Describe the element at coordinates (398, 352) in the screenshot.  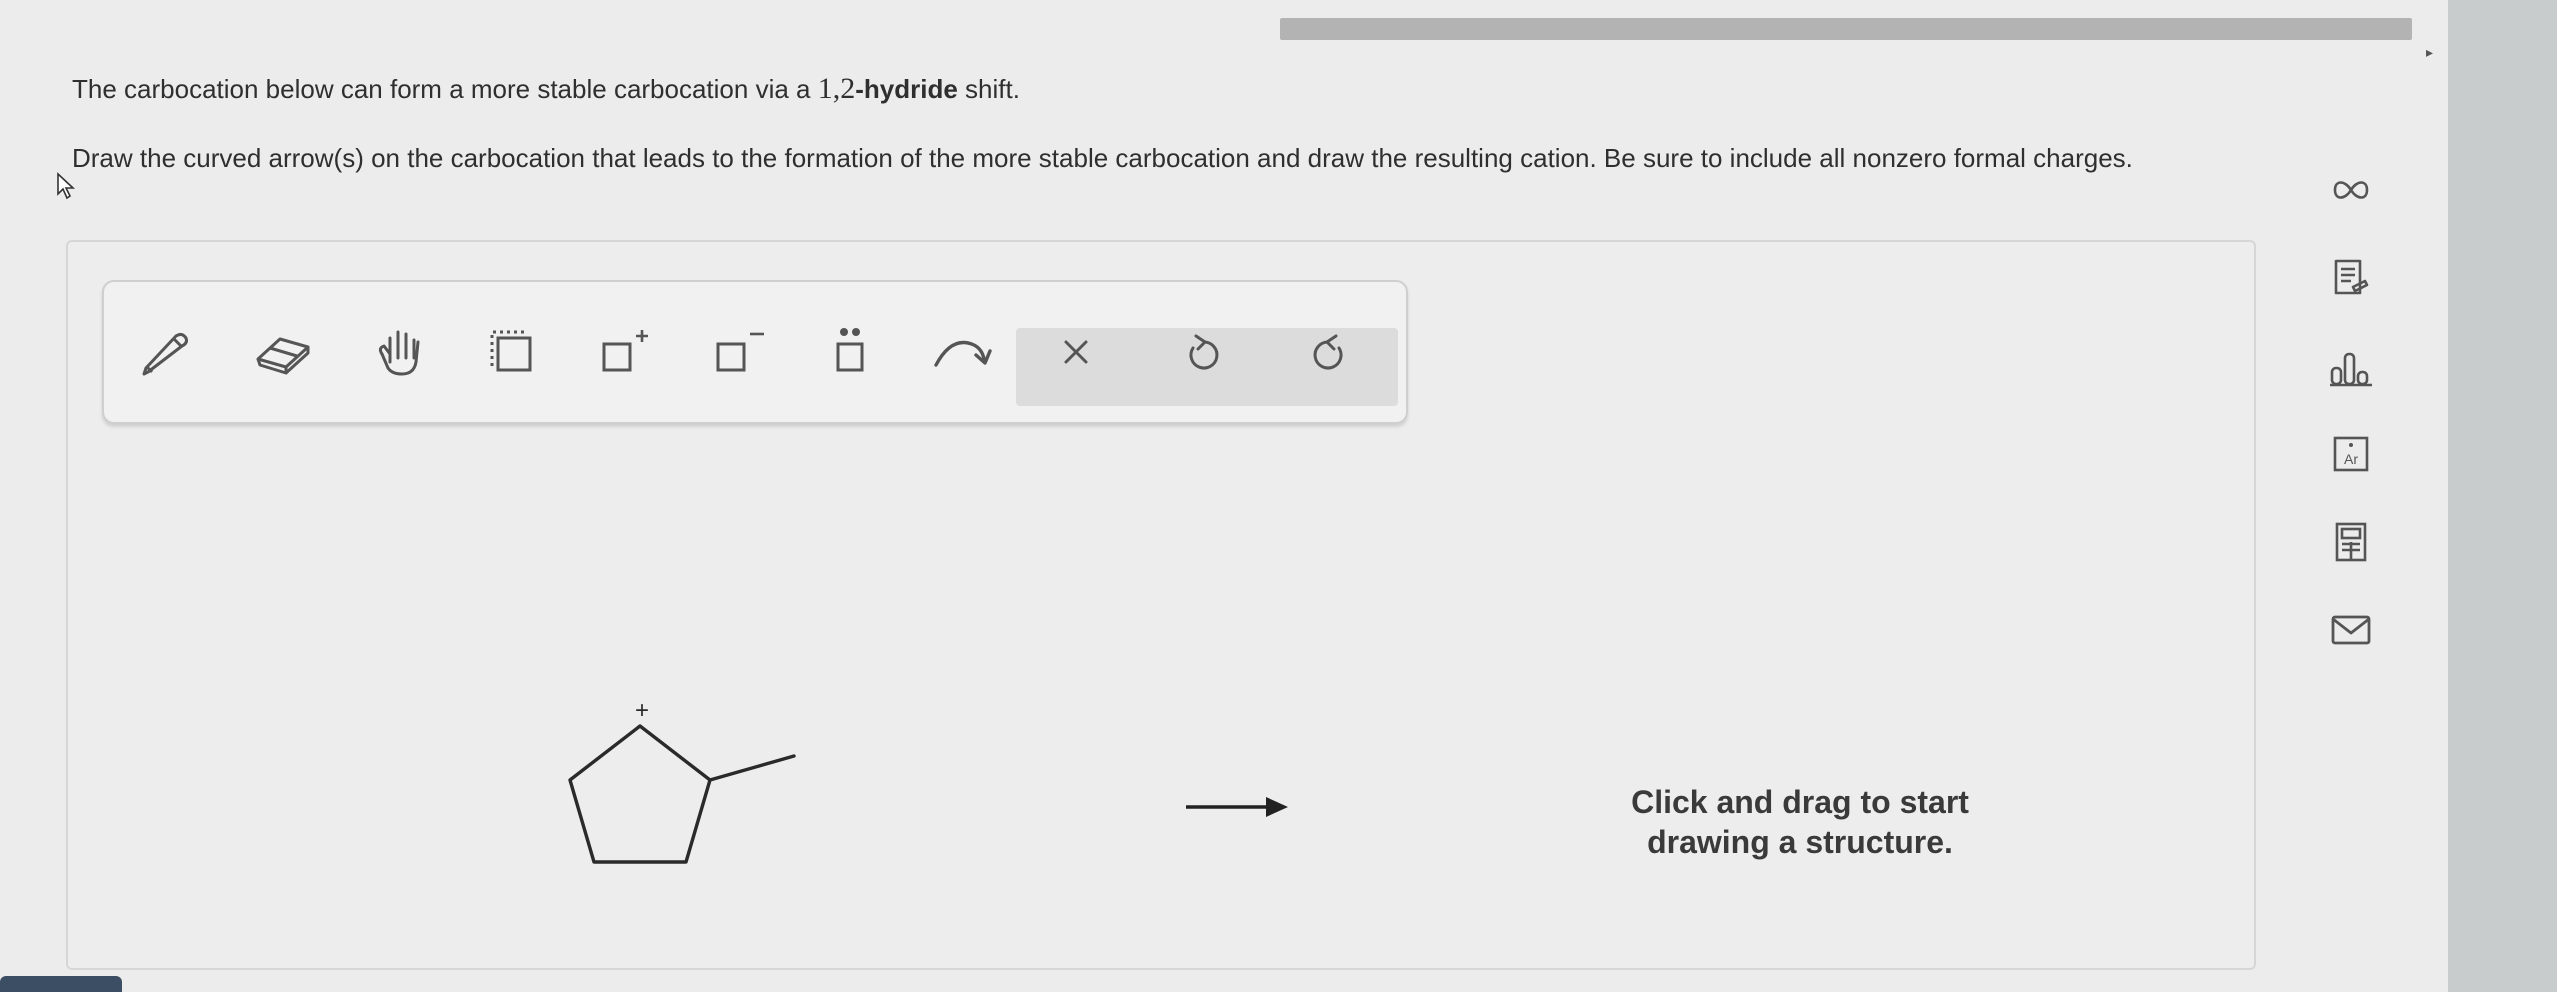
I see `hand-icon` at that location.